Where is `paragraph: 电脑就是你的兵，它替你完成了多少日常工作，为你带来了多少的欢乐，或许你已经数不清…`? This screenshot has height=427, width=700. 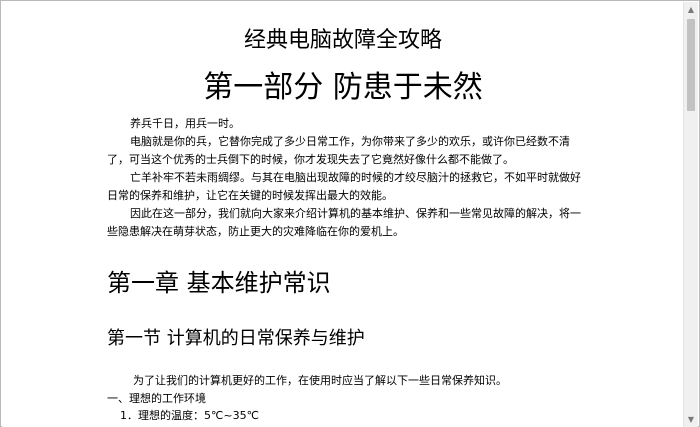 paragraph: 电脑就是你的兵，它替你完成了多少日常工作，为你带来了多少的欢乐，或许你已经数不清… is located at coordinates (338, 150).